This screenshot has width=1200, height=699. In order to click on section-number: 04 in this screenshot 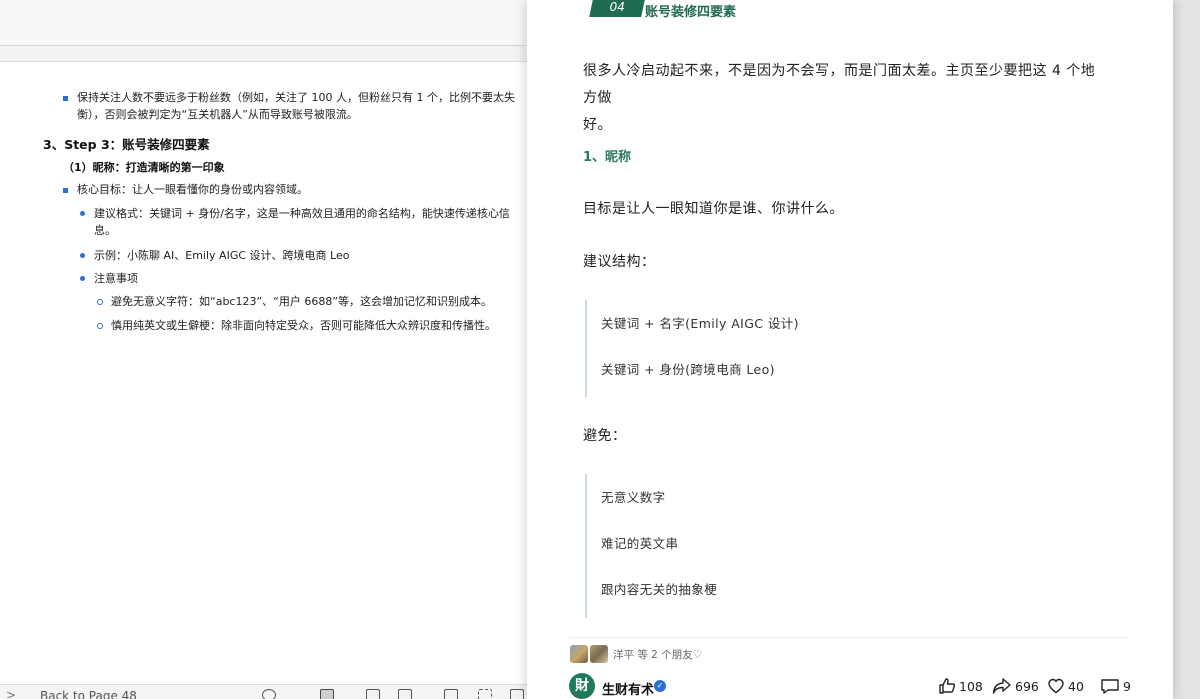, I will do `click(617, 7)`.